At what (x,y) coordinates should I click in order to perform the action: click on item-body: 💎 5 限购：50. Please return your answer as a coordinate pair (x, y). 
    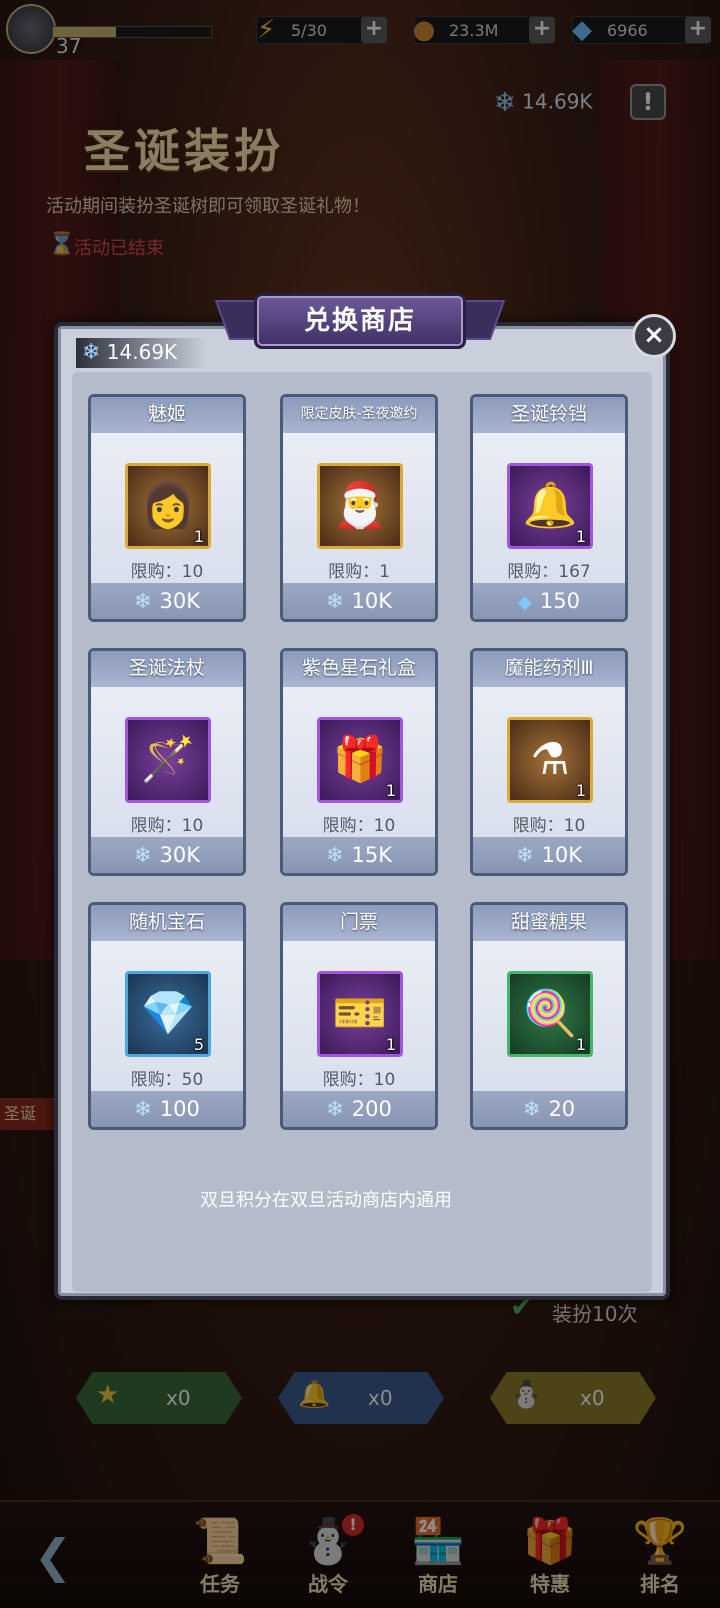
    Looking at the image, I should click on (167, 1016).